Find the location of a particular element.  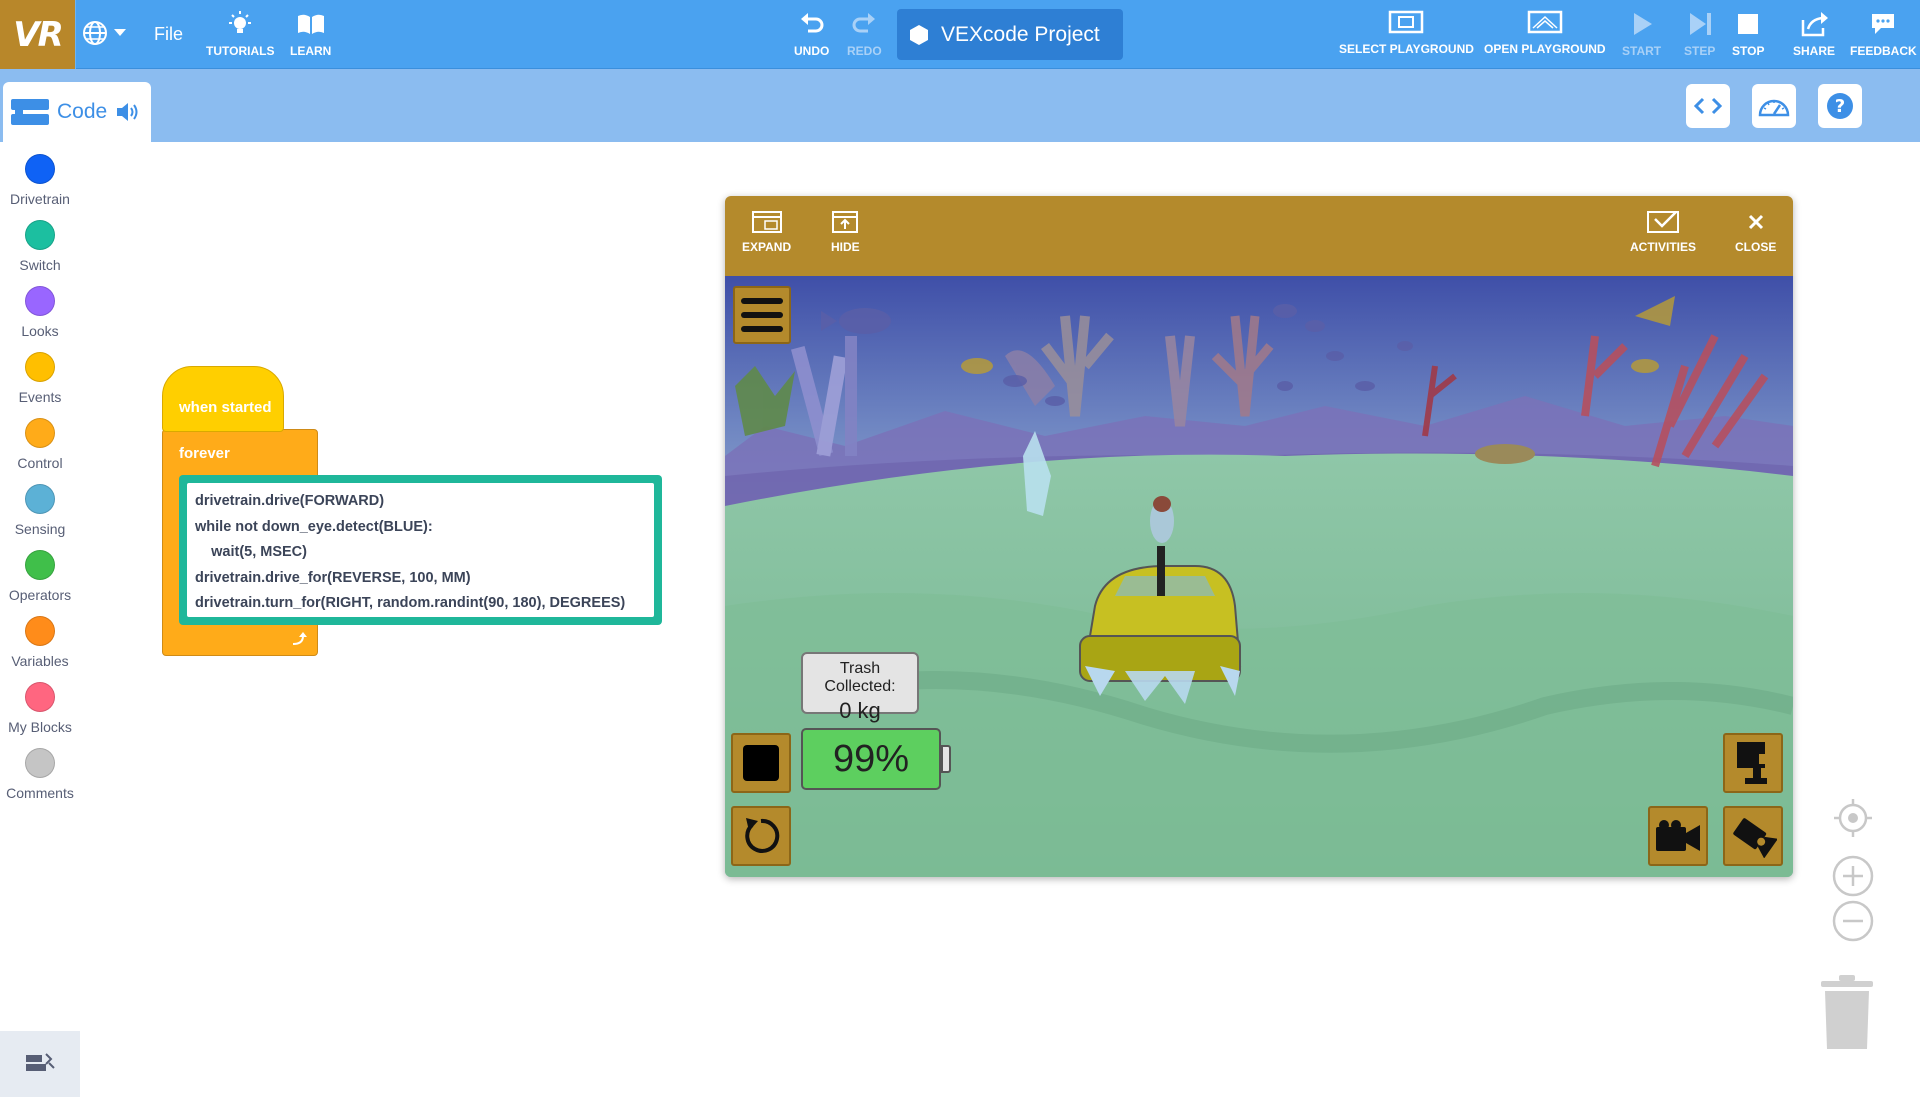

lightbulb-icon is located at coordinates (240, 22).